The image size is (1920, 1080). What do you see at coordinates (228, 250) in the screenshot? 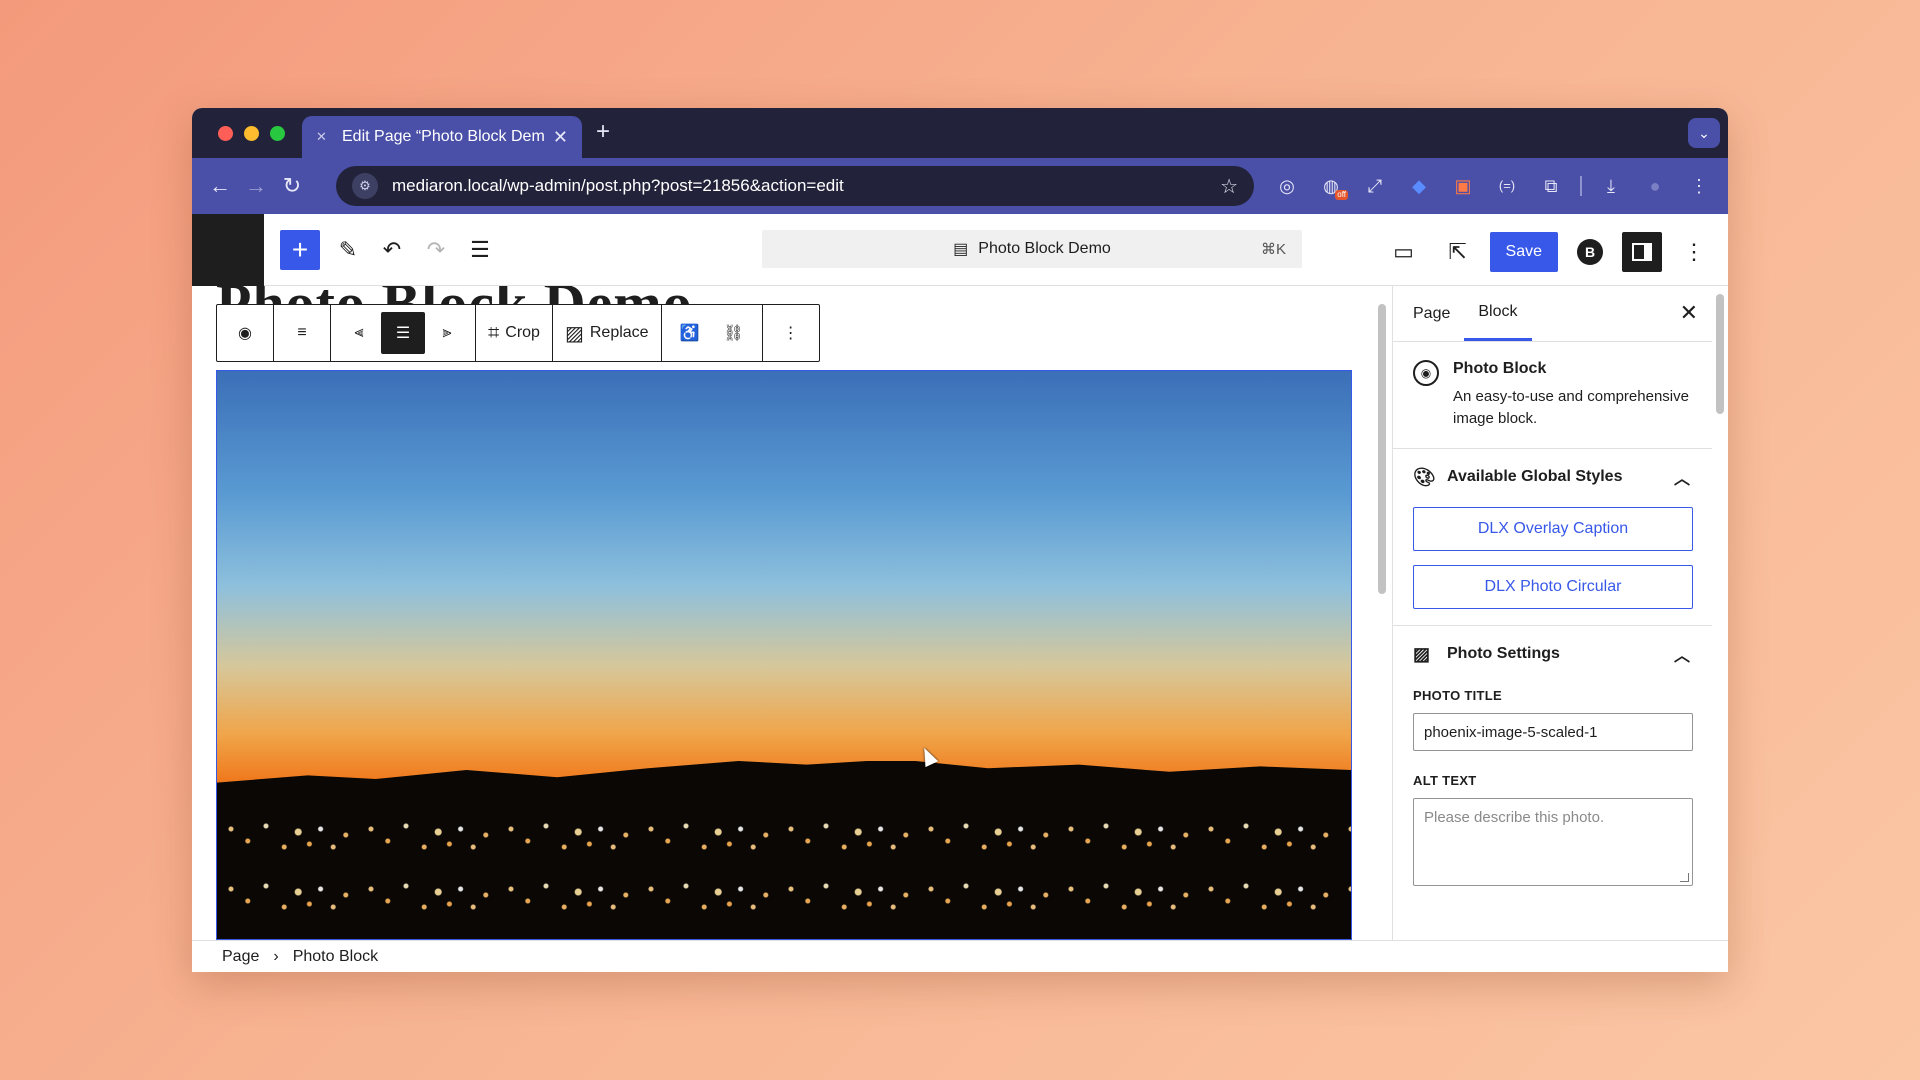
I see `site-icon-area` at bounding box center [228, 250].